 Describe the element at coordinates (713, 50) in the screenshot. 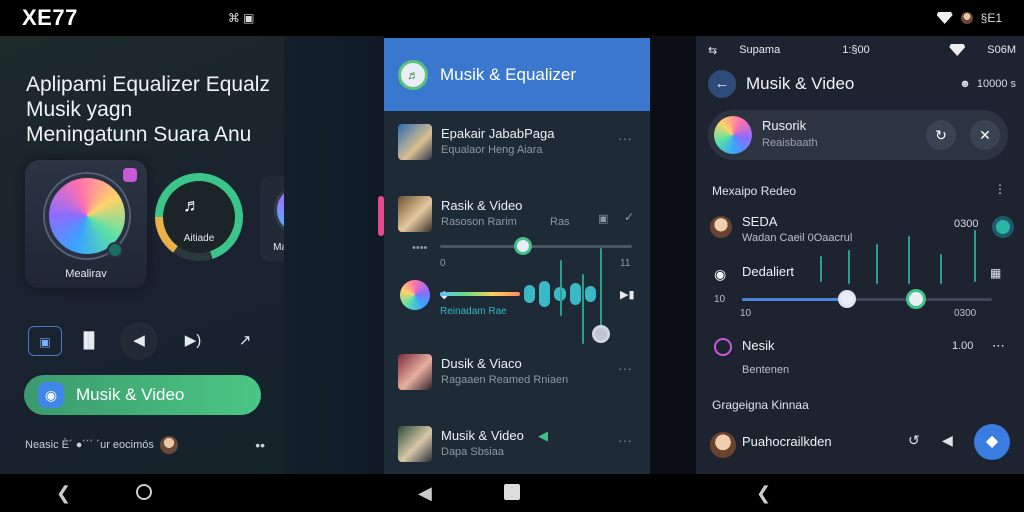

I see `swap-icon: ⇆` at that location.